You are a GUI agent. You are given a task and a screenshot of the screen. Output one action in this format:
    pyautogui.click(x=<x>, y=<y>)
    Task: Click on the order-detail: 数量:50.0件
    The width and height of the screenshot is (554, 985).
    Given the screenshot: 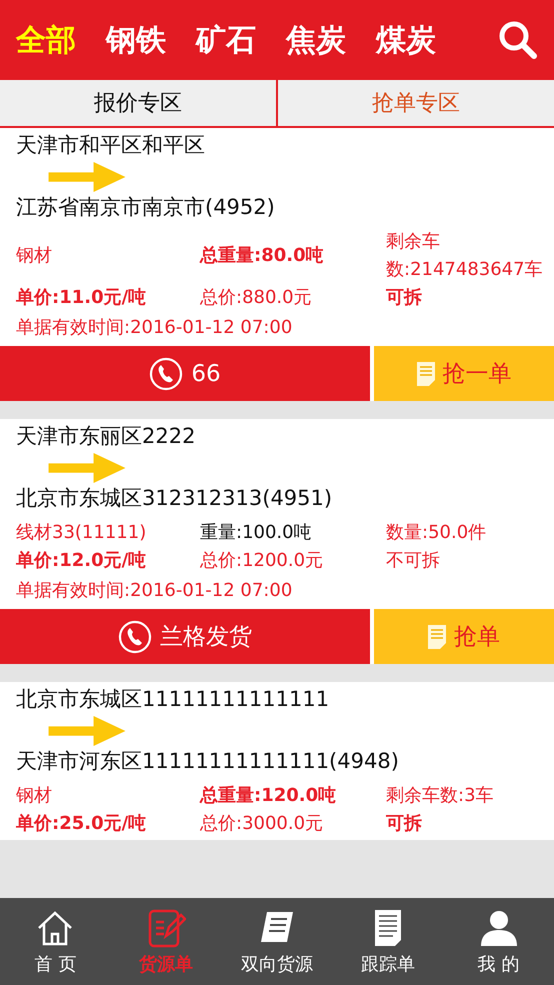 What is the action you would take?
    pyautogui.click(x=437, y=533)
    